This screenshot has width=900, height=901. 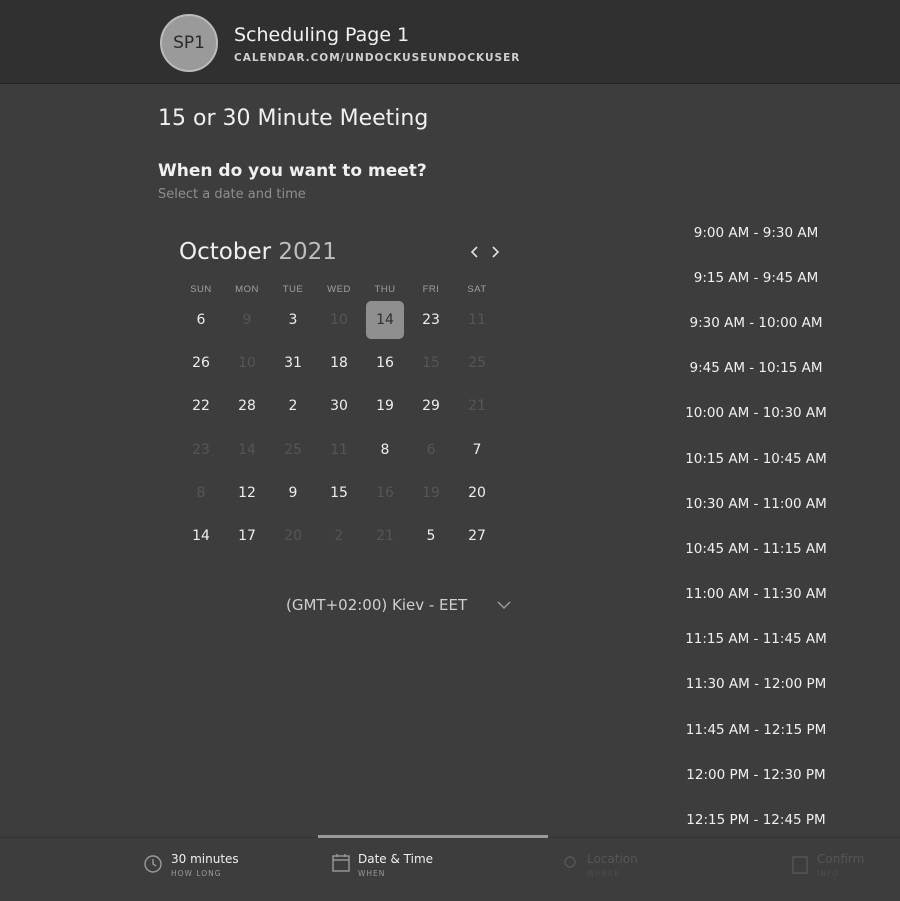 What do you see at coordinates (396, 859) in the screenshot?
I see `step-datetime-label: Date & Time` at bounding box center [396, 859].